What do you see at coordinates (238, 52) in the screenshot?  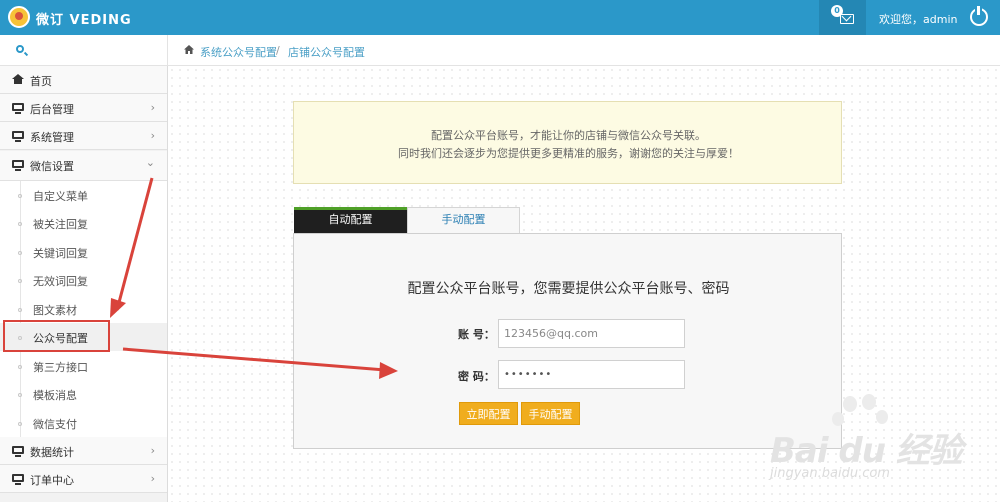 I see `breadcrumb-item-system-config: 系统公众号配置` at bounding box center [238, 52].